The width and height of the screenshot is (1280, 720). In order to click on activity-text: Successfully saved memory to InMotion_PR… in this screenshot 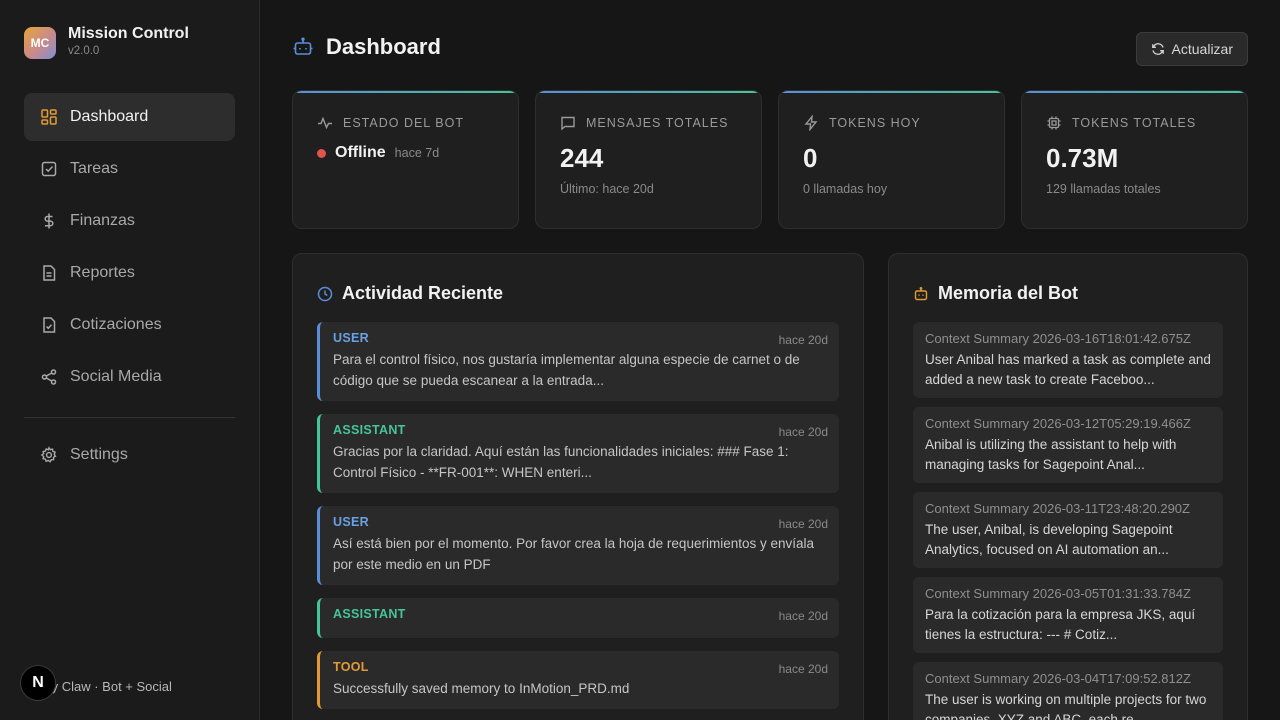, I will do `click(481, 688)`.